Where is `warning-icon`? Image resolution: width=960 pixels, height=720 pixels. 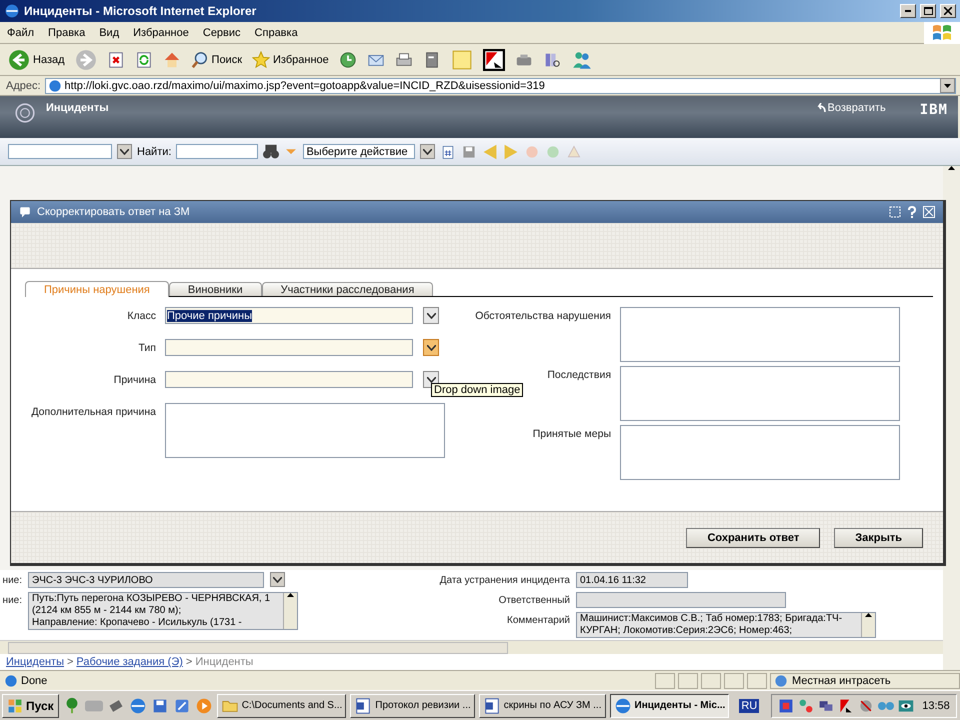
warning-icon is located at coordinates (574, 152).